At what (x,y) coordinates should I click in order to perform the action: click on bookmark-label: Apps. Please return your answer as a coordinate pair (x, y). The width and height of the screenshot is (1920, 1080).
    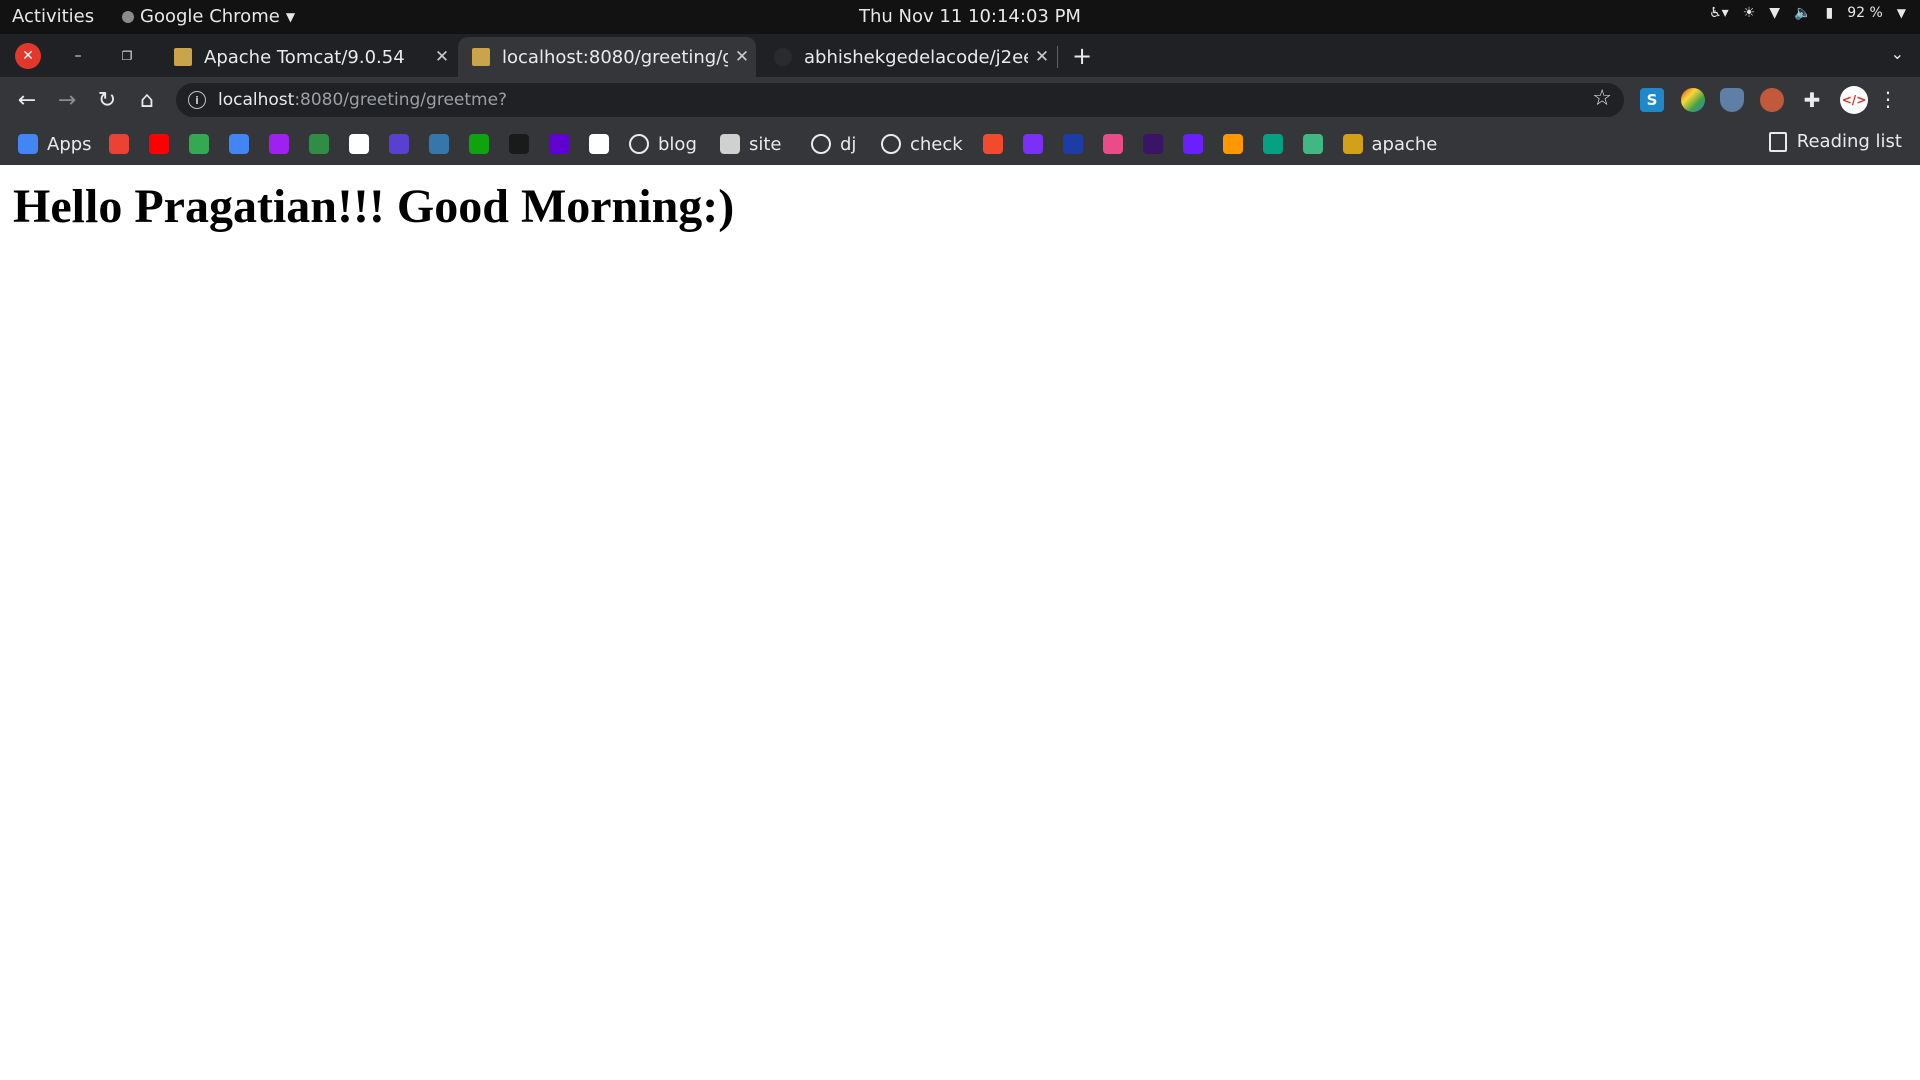
    Looking at the image, I should click on (69, 144).